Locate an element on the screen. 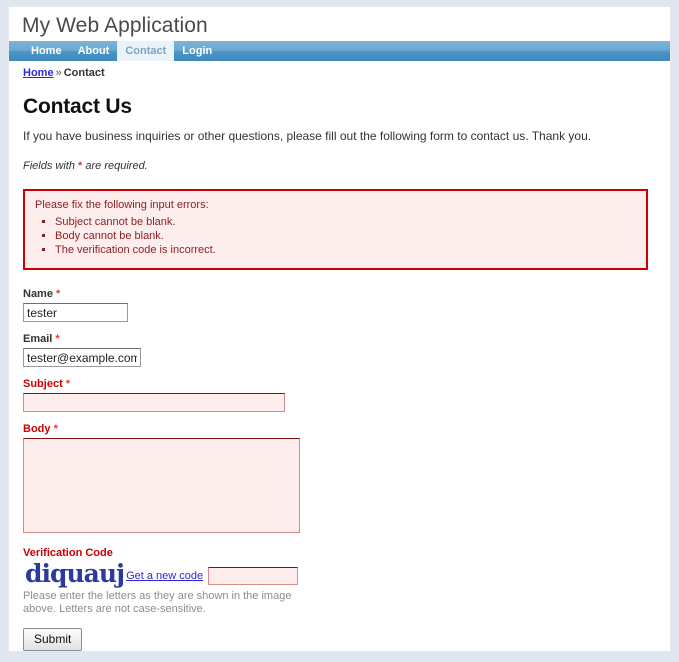 This screenshot has height=662, width=679. site-header: My Web Application is located at coordinates (339, 24).